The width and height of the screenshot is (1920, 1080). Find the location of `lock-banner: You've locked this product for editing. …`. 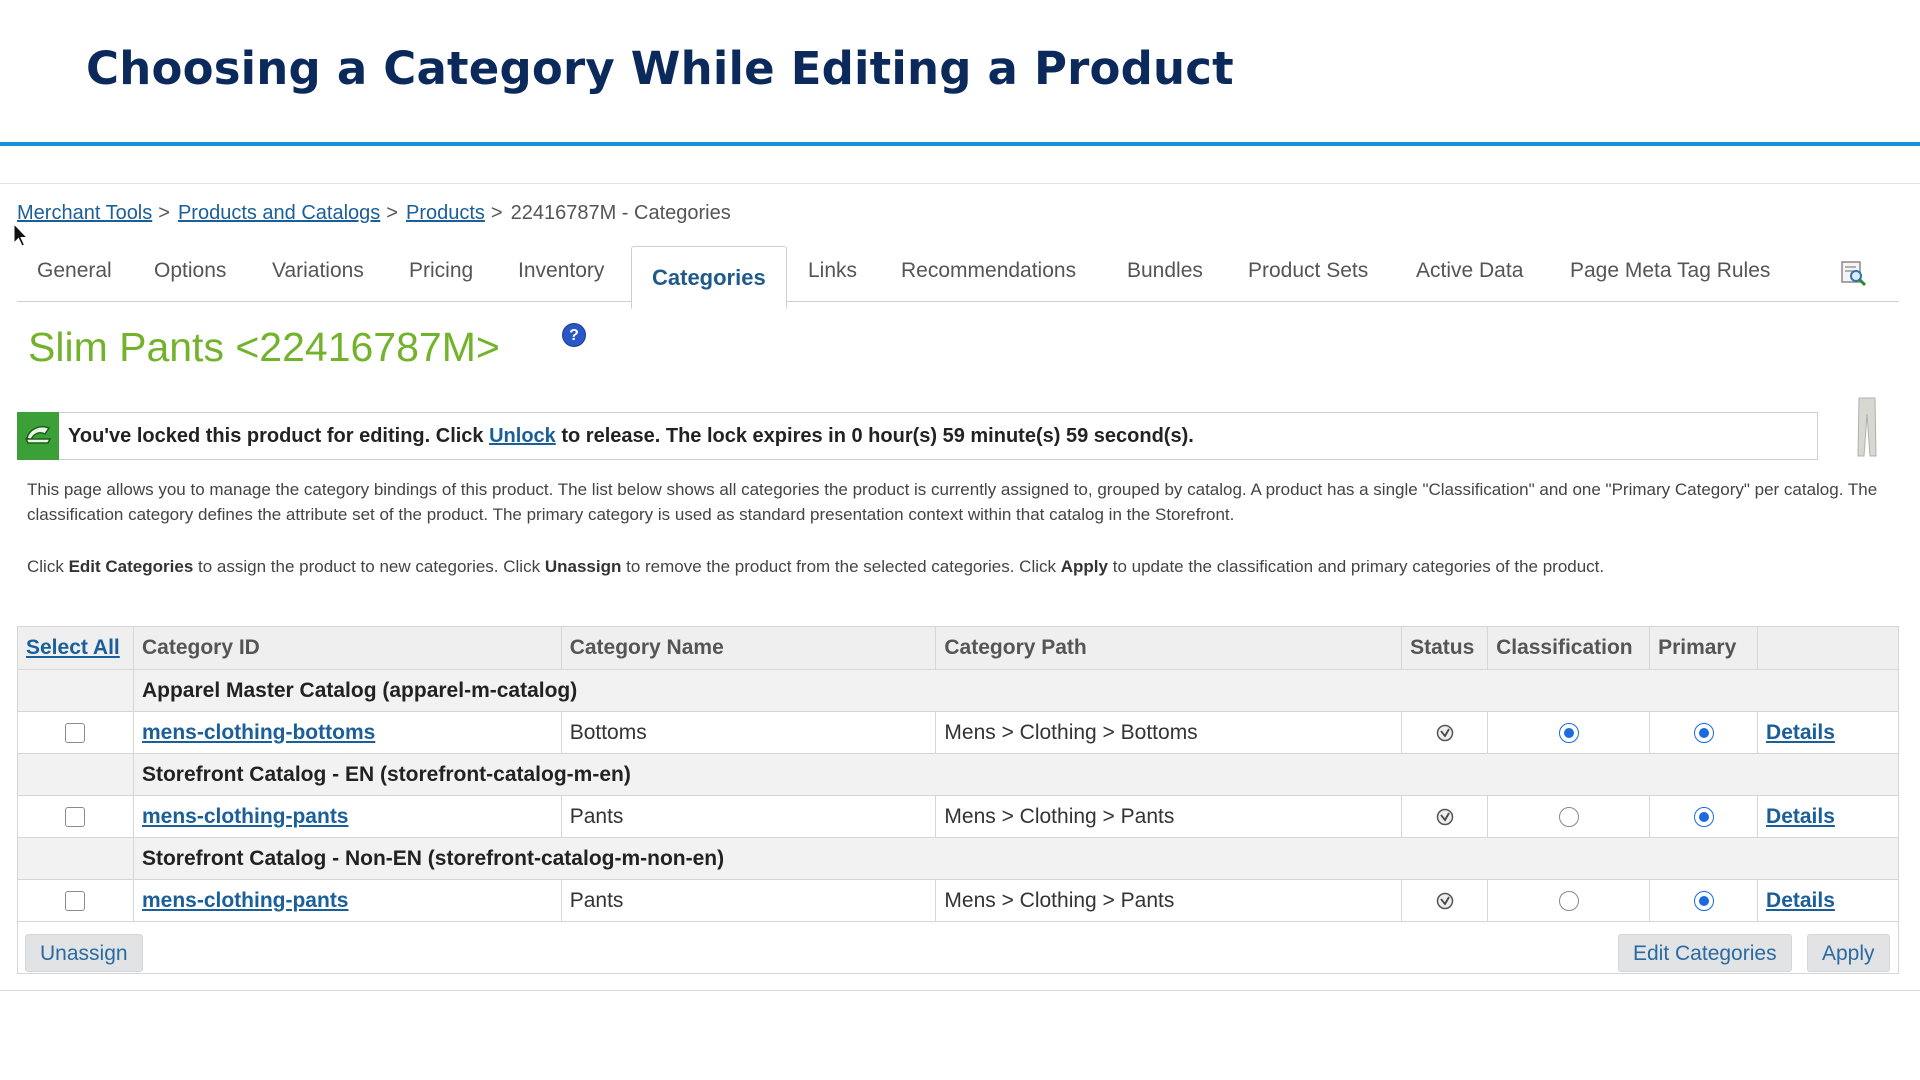

lock-banner: You've locked this product for editing. … is located at coordinates (917, 436).